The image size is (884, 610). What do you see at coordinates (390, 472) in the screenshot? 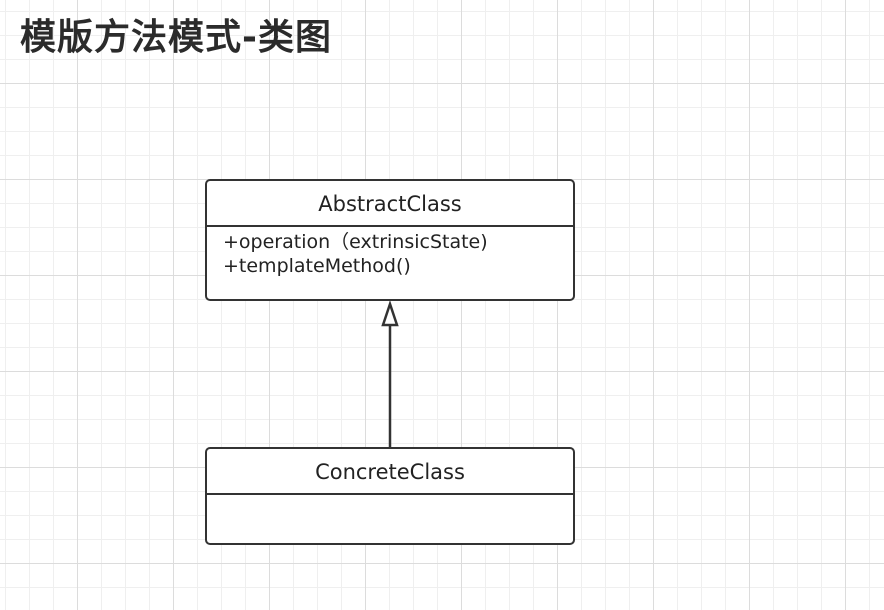
I see `class-name: ConcreteClass` at bounding box center [390, 472].